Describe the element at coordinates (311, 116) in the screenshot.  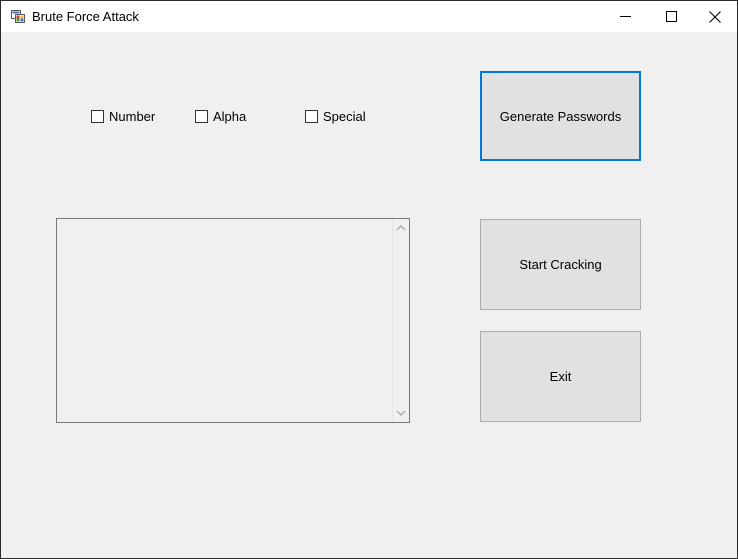
I see `special-checkbox-box` at that location.